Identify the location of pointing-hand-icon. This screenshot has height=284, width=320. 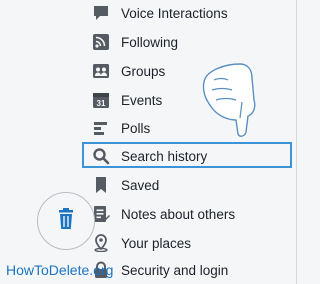
(232, 103).